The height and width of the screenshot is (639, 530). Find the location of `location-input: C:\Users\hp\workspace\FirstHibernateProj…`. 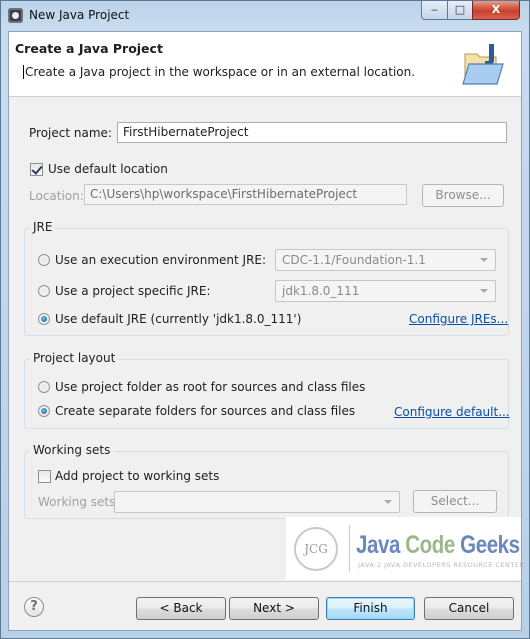

location-input: C:\Users\hp\workspace\FirstHibernateProj… is located at coordinates (245, 194).